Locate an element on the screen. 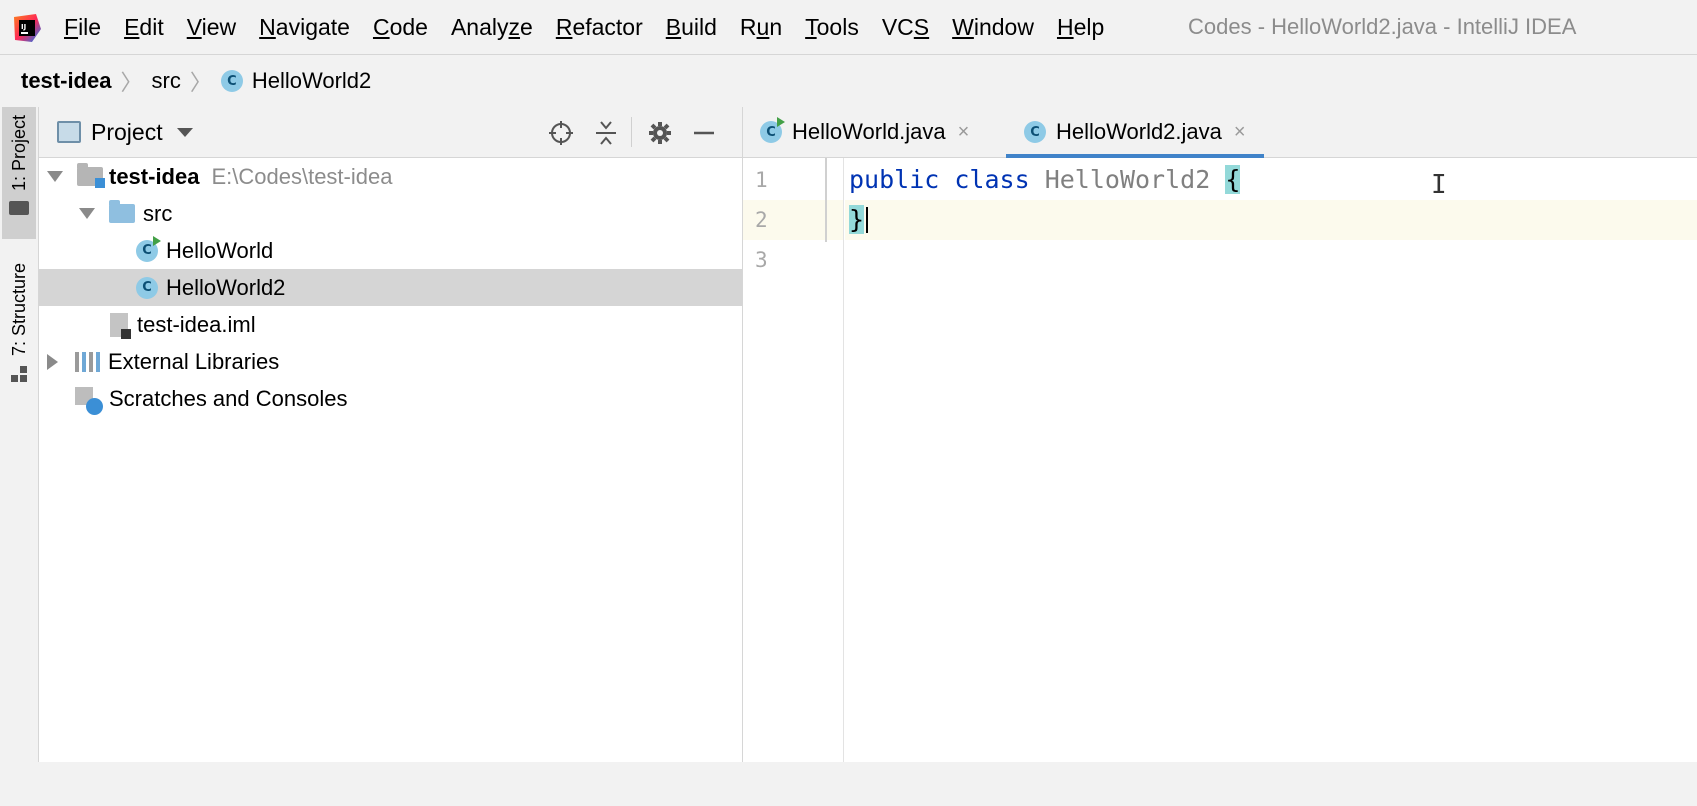  menu-item: Help is located at coordinates (1080, 27).